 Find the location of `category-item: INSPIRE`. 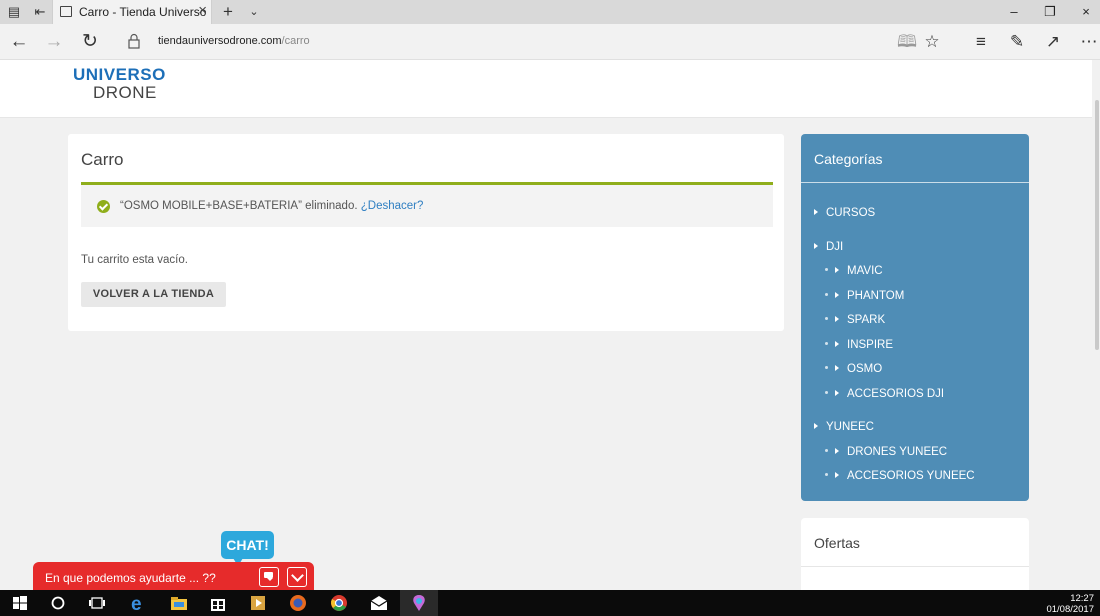

category-item: INSPIRE is located at coordinates (859, 345).